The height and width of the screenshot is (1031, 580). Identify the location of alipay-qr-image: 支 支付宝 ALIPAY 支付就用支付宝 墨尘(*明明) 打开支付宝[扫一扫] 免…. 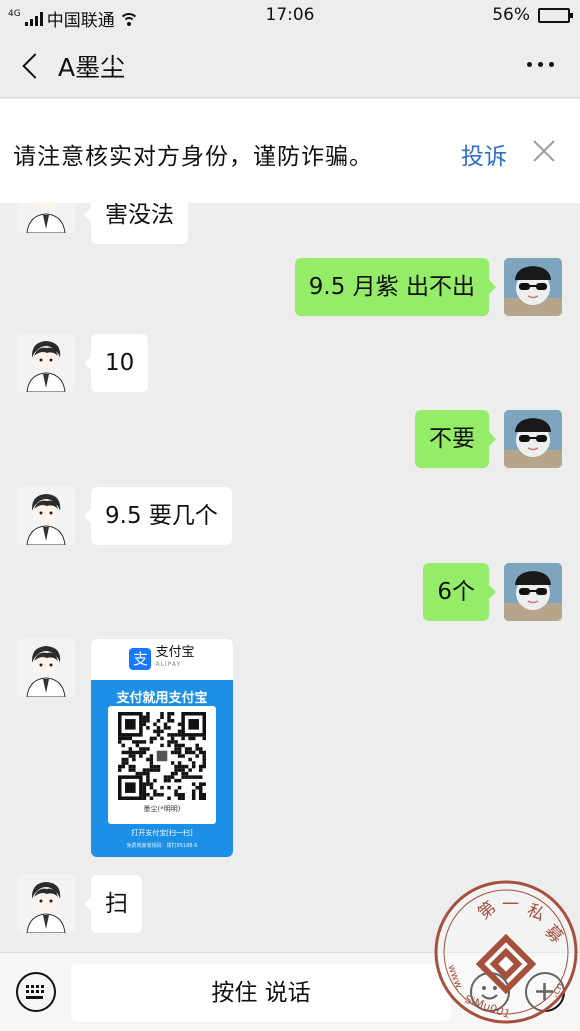
(162, 748).